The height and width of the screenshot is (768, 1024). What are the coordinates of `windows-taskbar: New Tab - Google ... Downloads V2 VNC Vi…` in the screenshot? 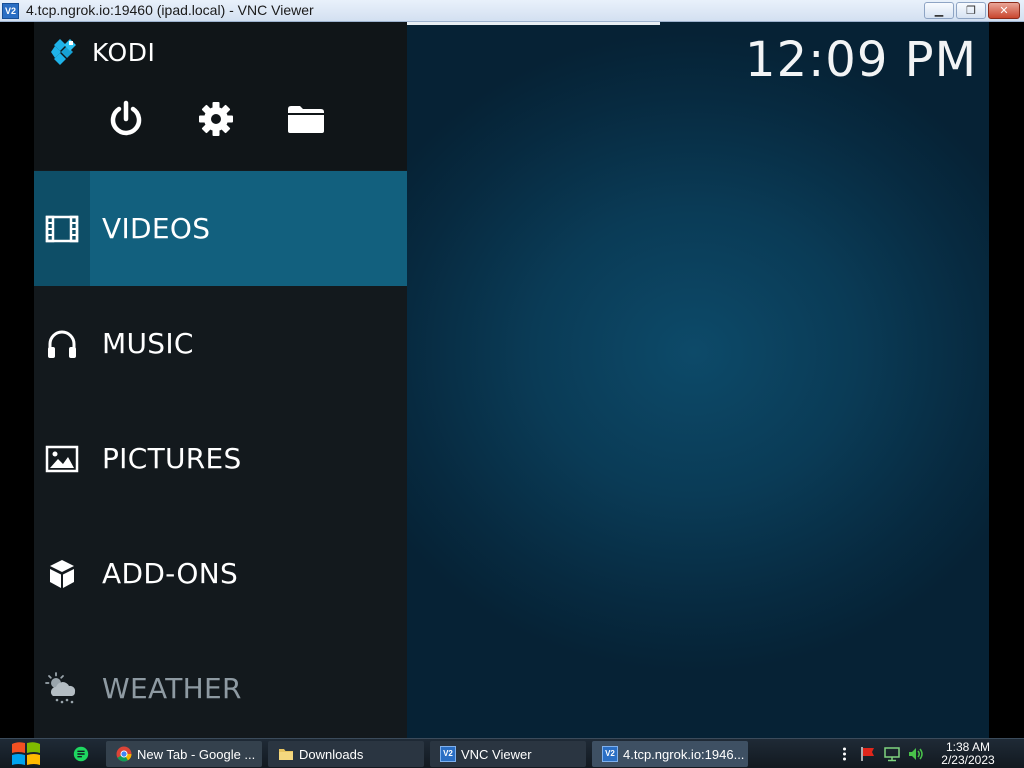 It's located at (512, 753).